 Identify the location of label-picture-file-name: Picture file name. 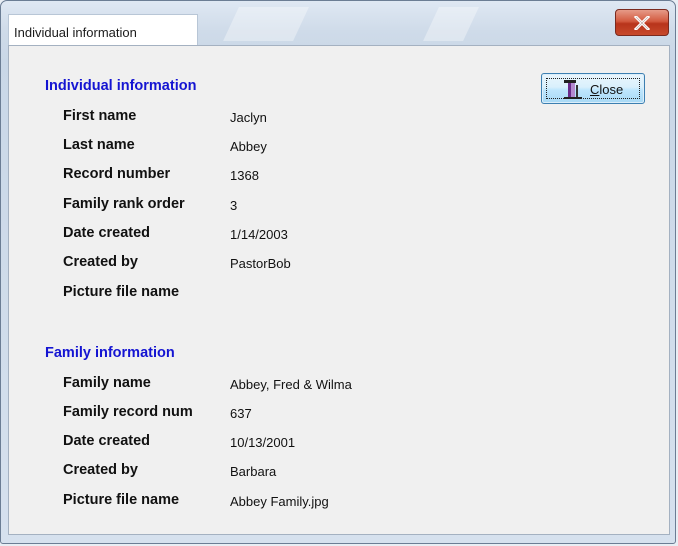
(121, 292).